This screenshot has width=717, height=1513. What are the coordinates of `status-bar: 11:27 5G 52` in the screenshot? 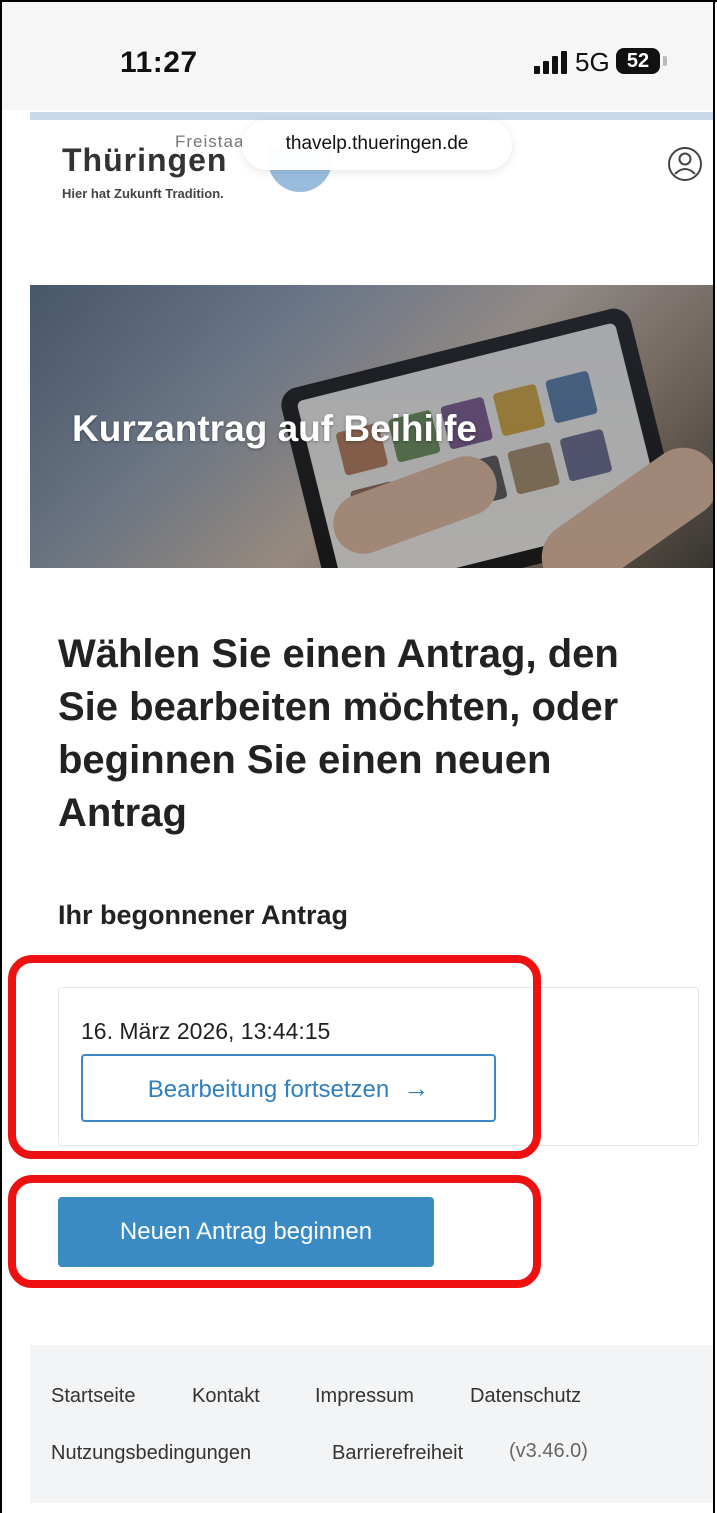 It's located at (357, 56).